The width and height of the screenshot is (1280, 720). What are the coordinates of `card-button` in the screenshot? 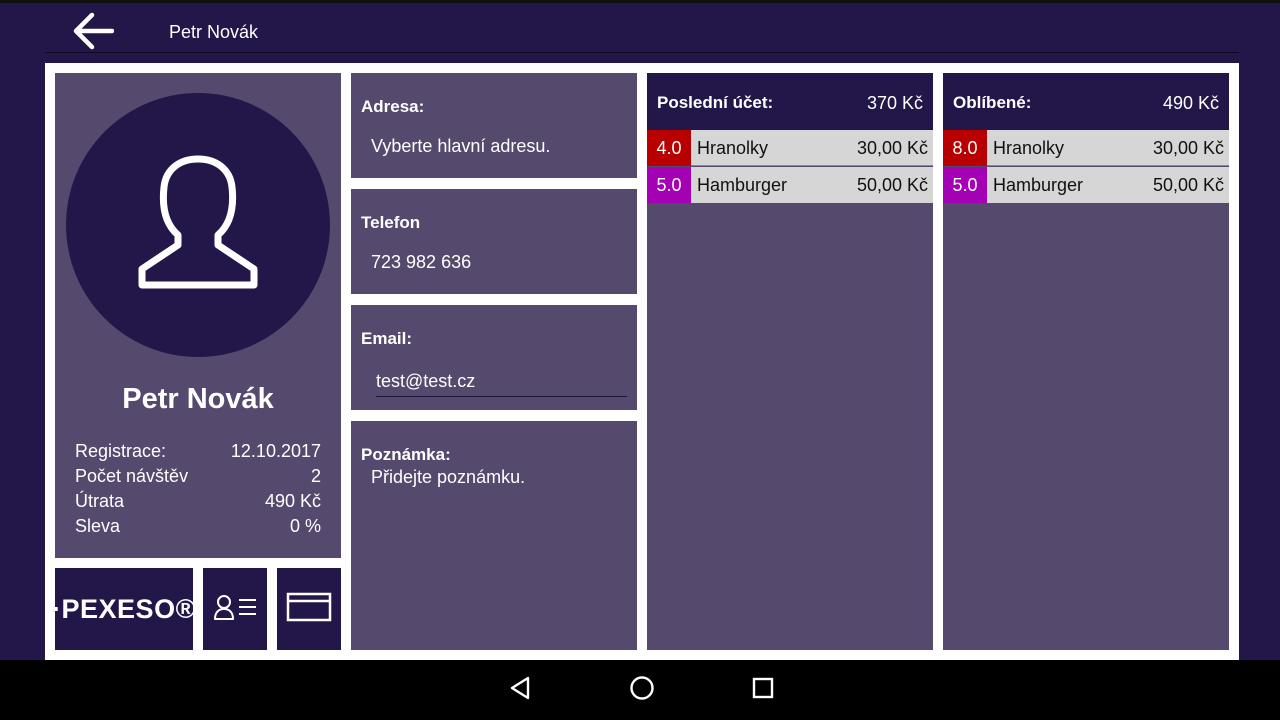 It's located at (309, 609).